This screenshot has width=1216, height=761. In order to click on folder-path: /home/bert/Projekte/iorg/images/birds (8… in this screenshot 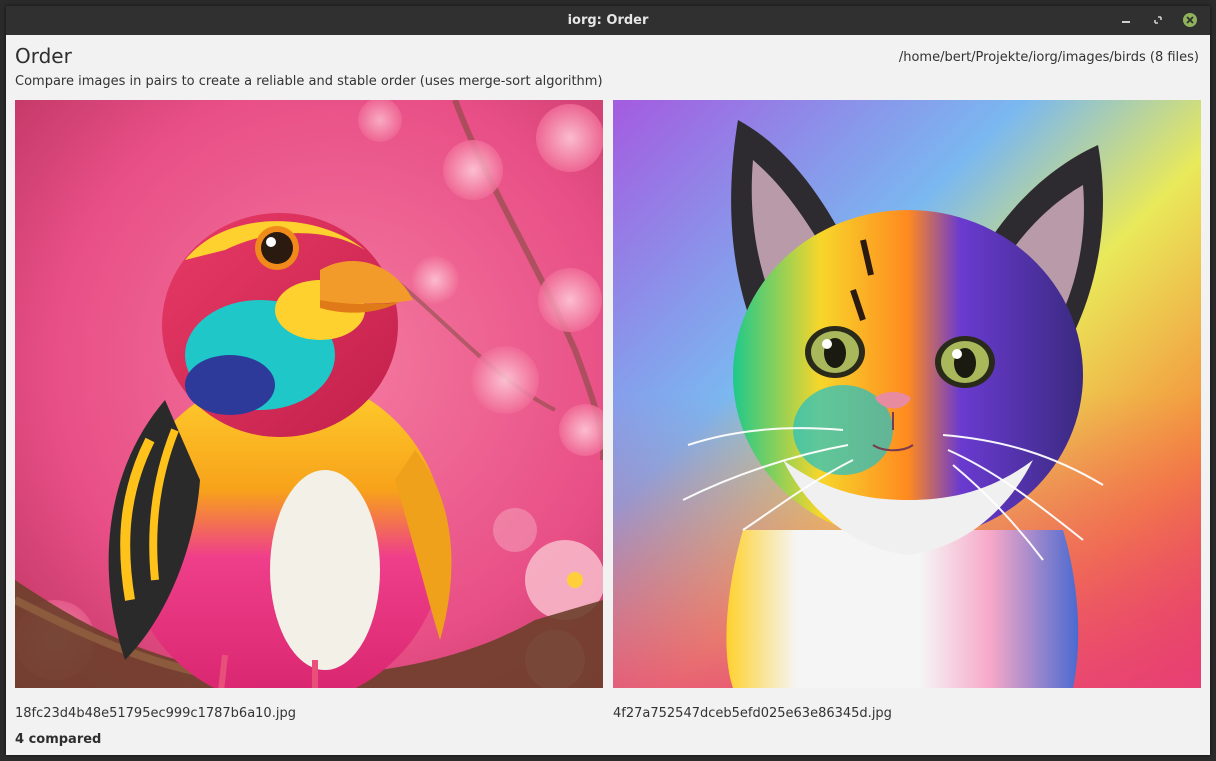, I will do `click(1048, 57)`.